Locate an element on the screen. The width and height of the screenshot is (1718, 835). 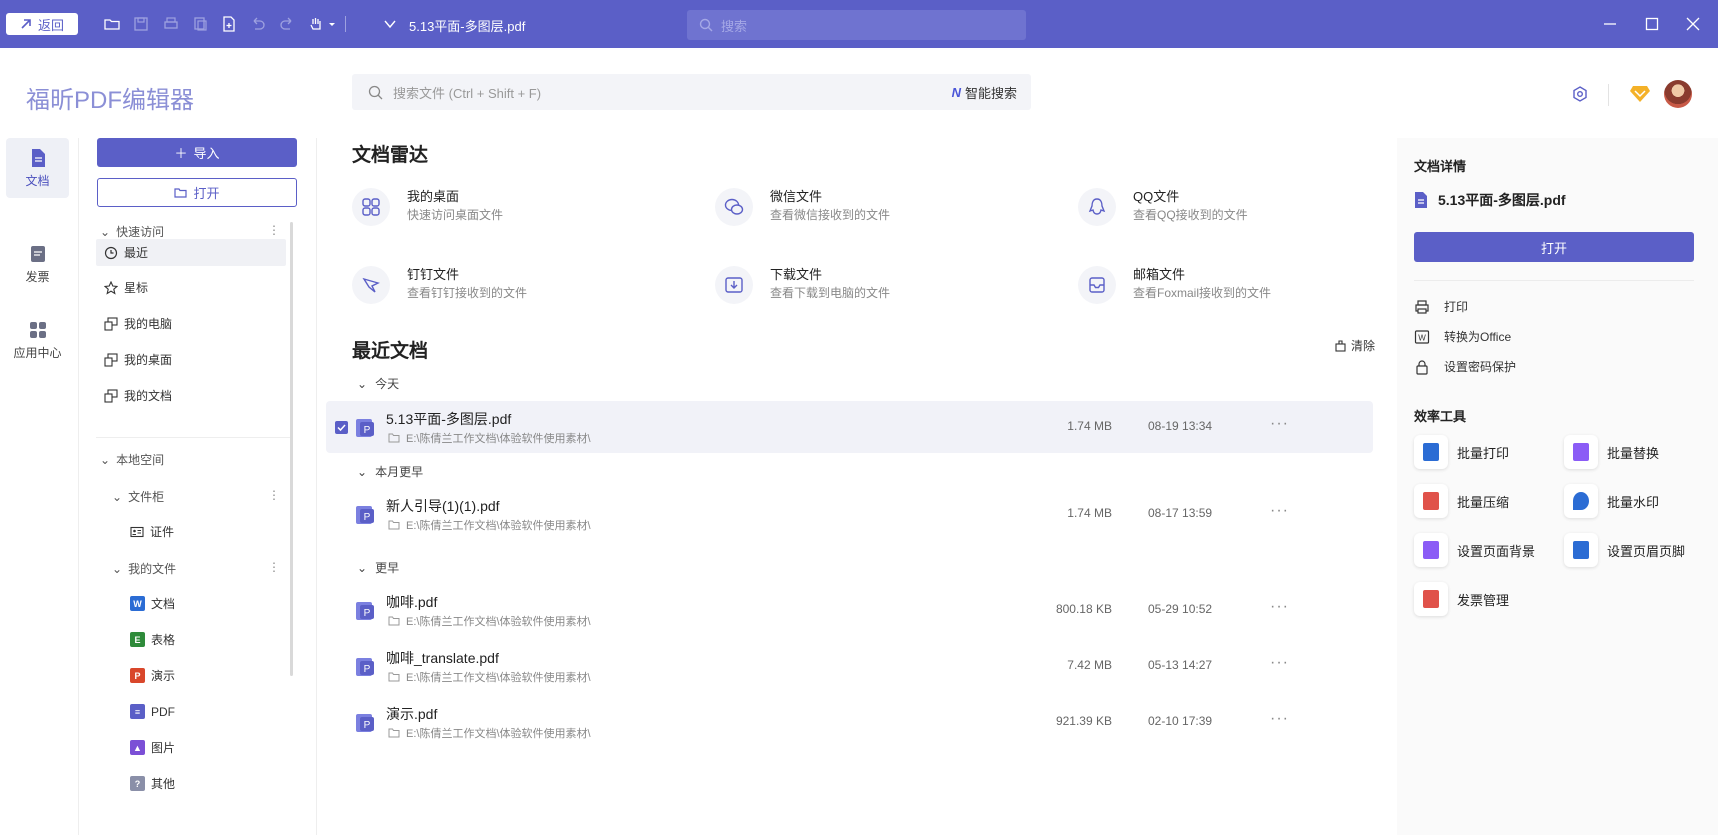
qq-icon is located at coordinates (1097, 207).